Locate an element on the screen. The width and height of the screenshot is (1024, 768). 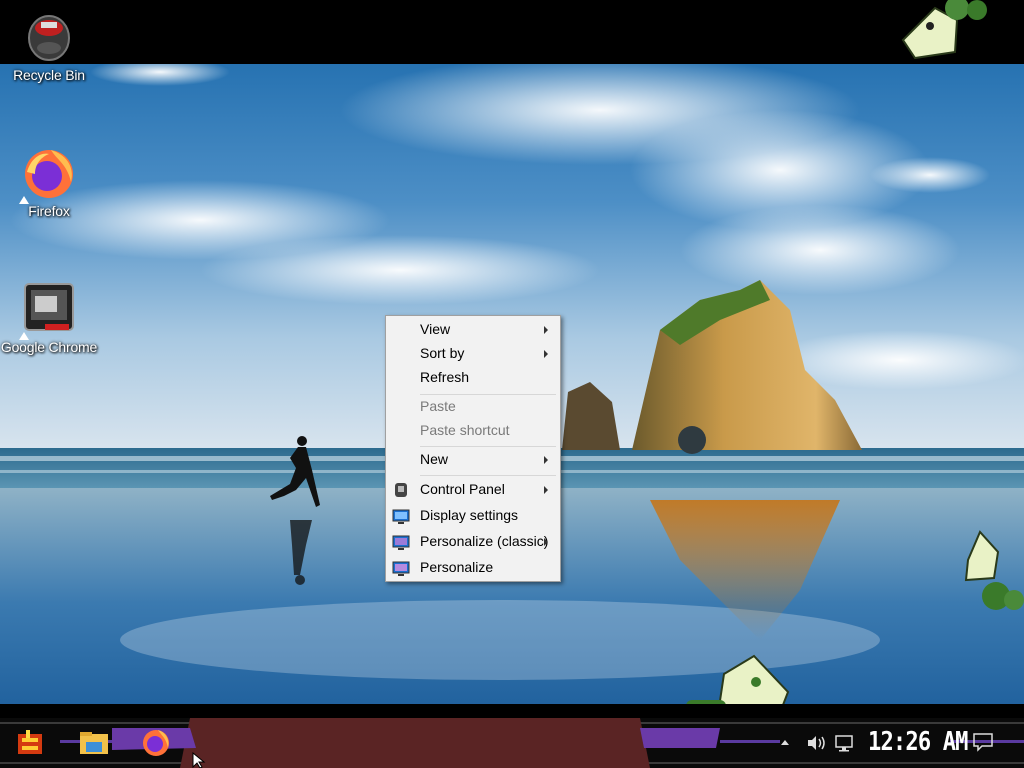
desktop-icon-google-chrome: Google Chrome is located at coordinates (49, 317).